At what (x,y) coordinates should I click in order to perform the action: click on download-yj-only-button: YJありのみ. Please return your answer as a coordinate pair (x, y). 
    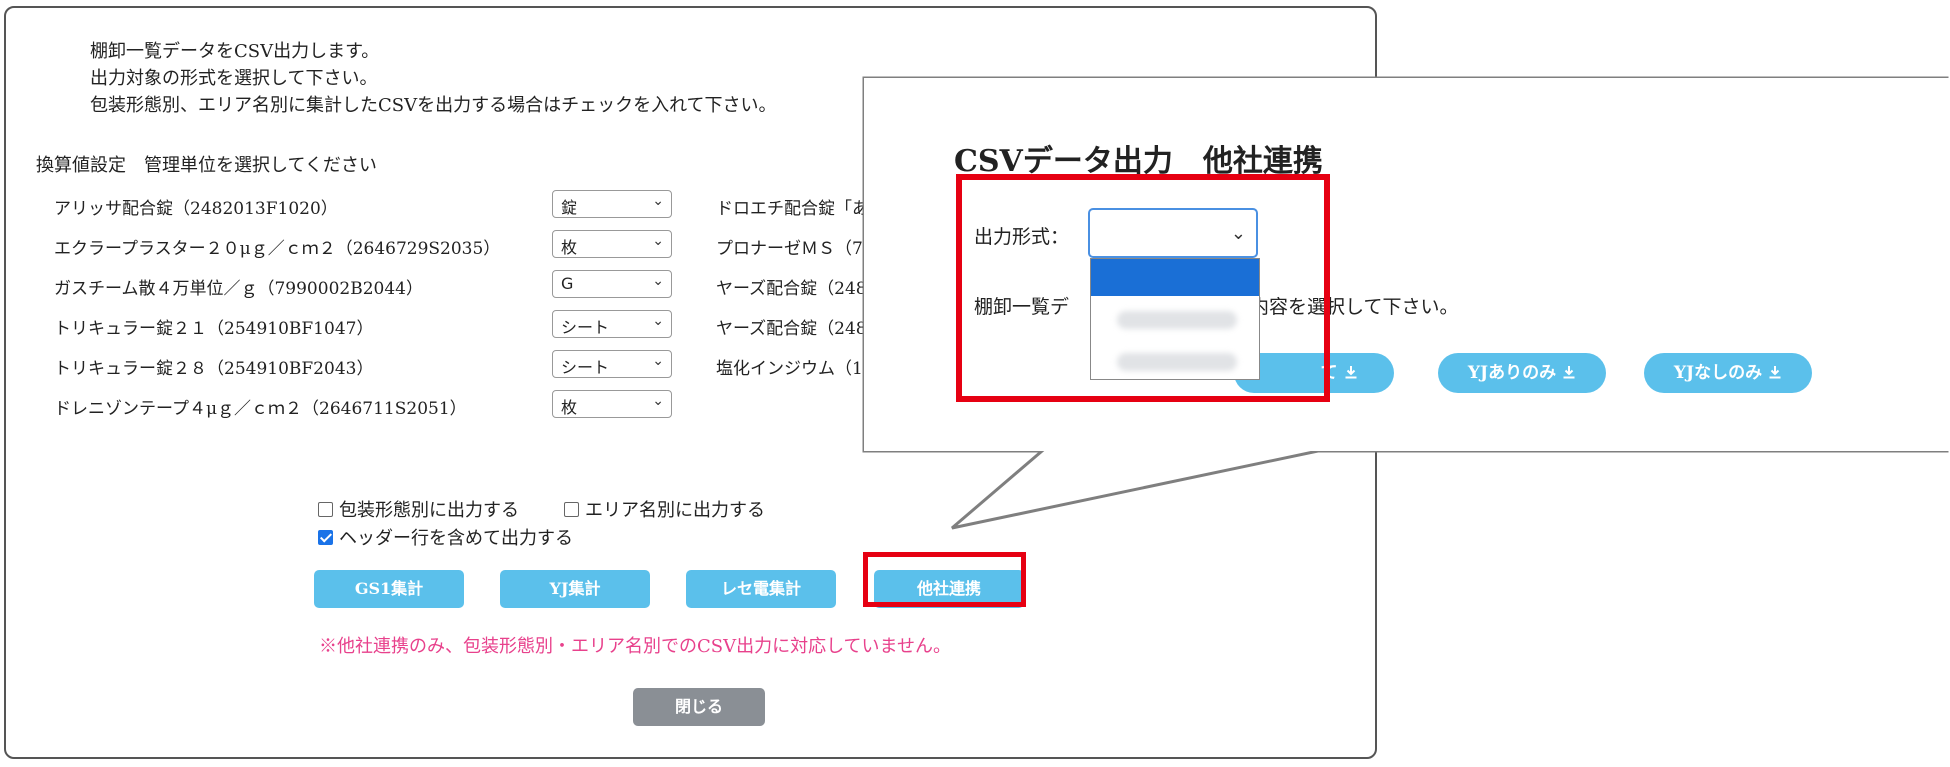
    Looking at the image, I should click on (1522, 373).